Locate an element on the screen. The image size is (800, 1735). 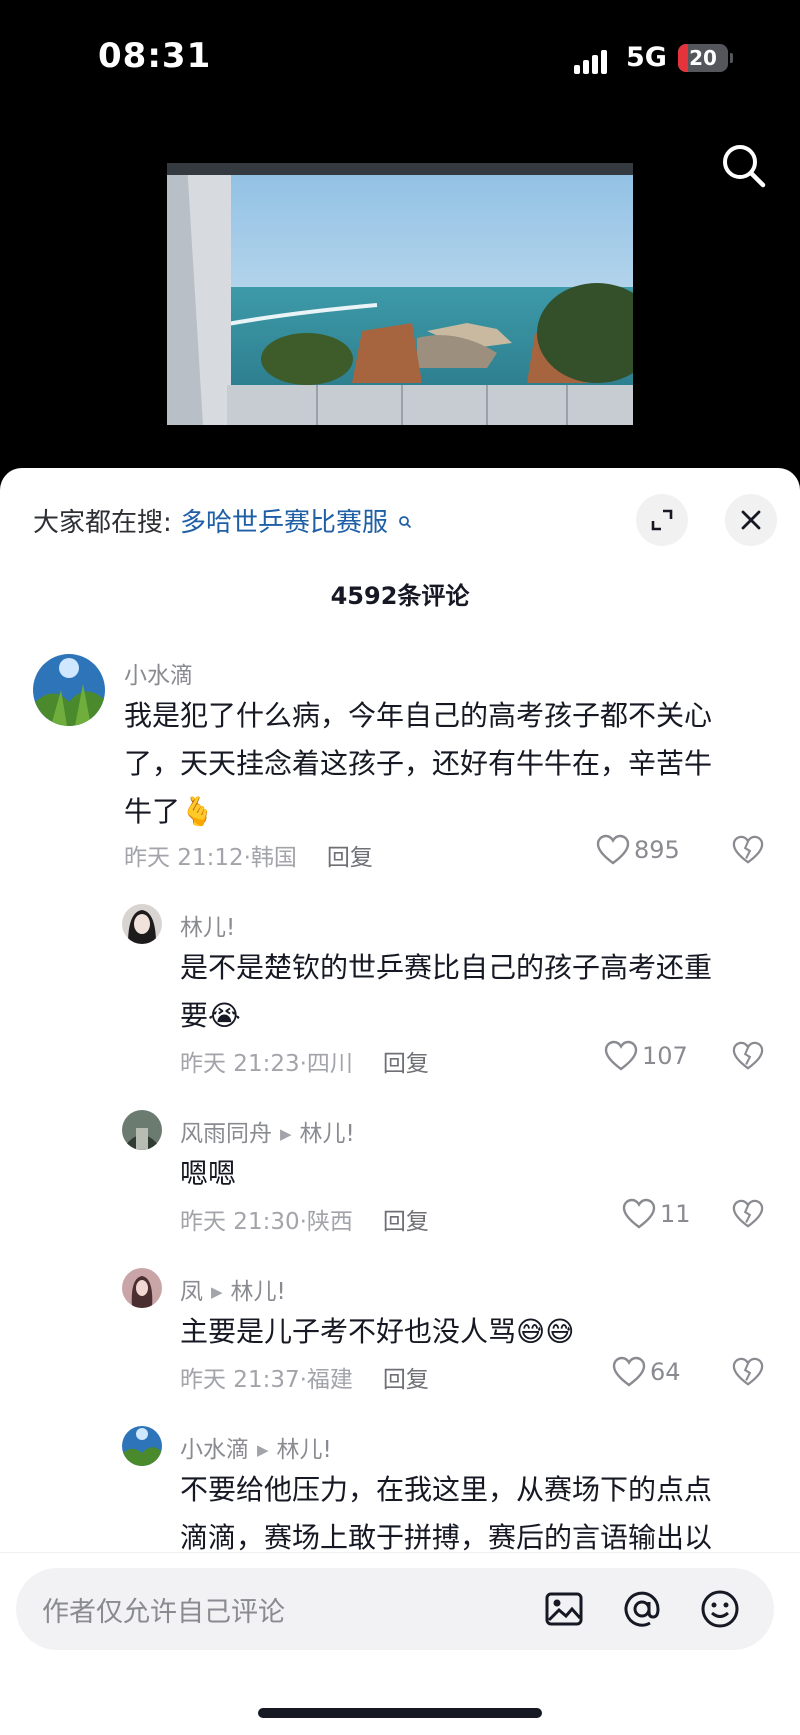
video-thumbnail is located at coordinates (400, 294).